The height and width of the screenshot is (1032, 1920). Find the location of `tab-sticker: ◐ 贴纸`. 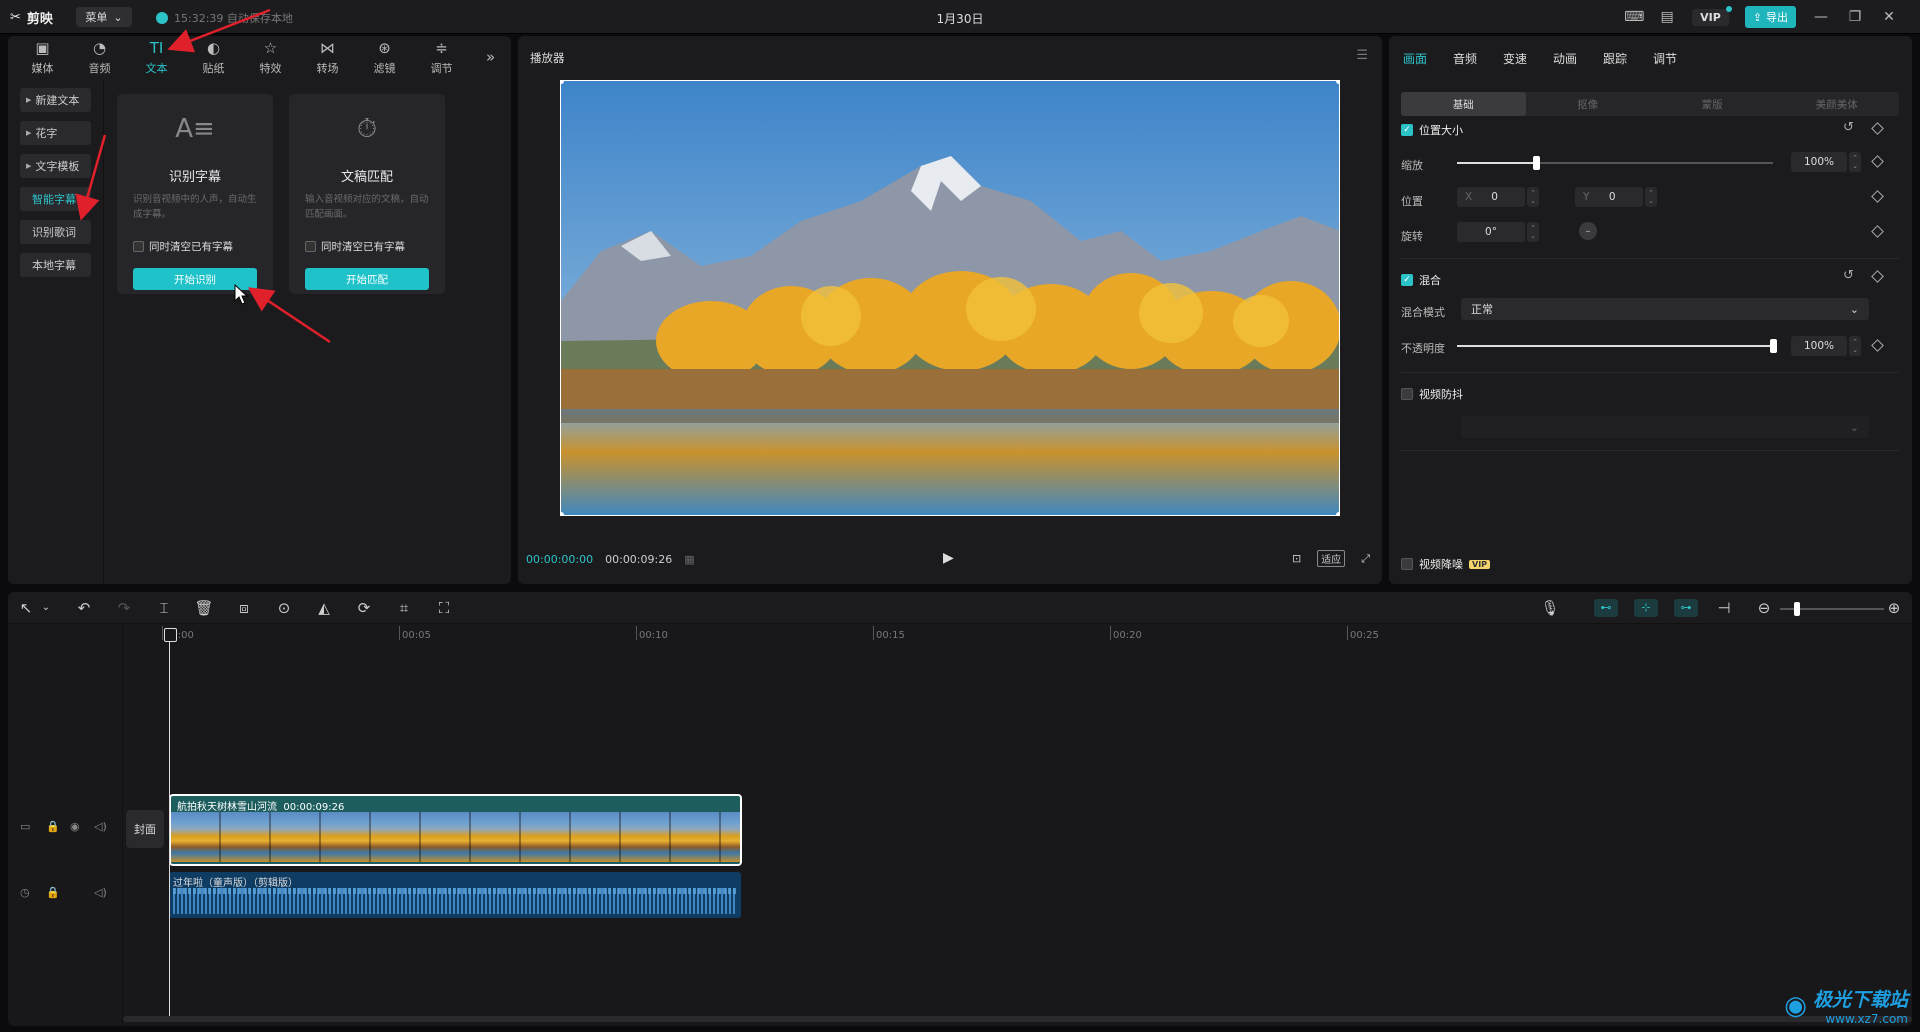

tab-sticker: ◐ 贴纸 is located at coordinates (213, 58).